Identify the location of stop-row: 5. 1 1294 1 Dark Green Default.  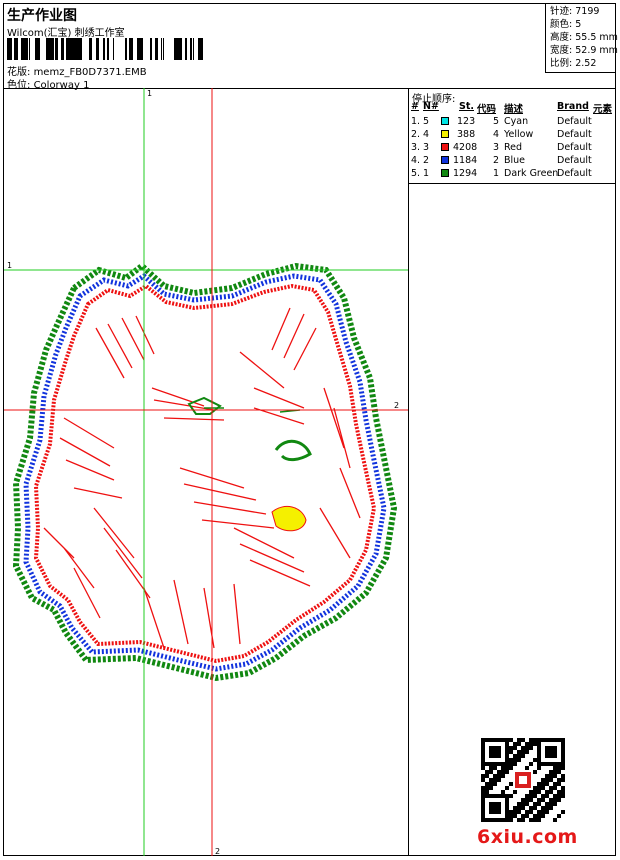
(501, 173).